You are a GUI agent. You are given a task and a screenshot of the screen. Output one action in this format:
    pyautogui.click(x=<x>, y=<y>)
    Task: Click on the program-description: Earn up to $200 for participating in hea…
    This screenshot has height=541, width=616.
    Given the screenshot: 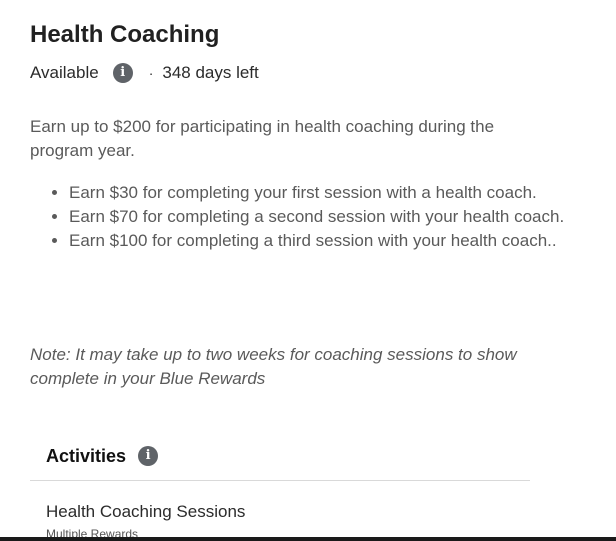 What is the action you would take?
    pyautogui.click(x=262, y=138)
    